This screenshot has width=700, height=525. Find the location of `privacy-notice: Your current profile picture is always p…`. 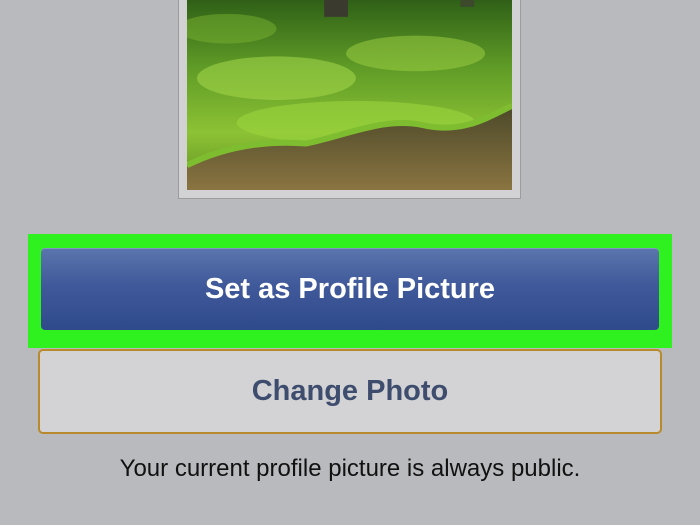

privacy-notice: Your current profile picture is always p… is located at coordinates (350, 468).